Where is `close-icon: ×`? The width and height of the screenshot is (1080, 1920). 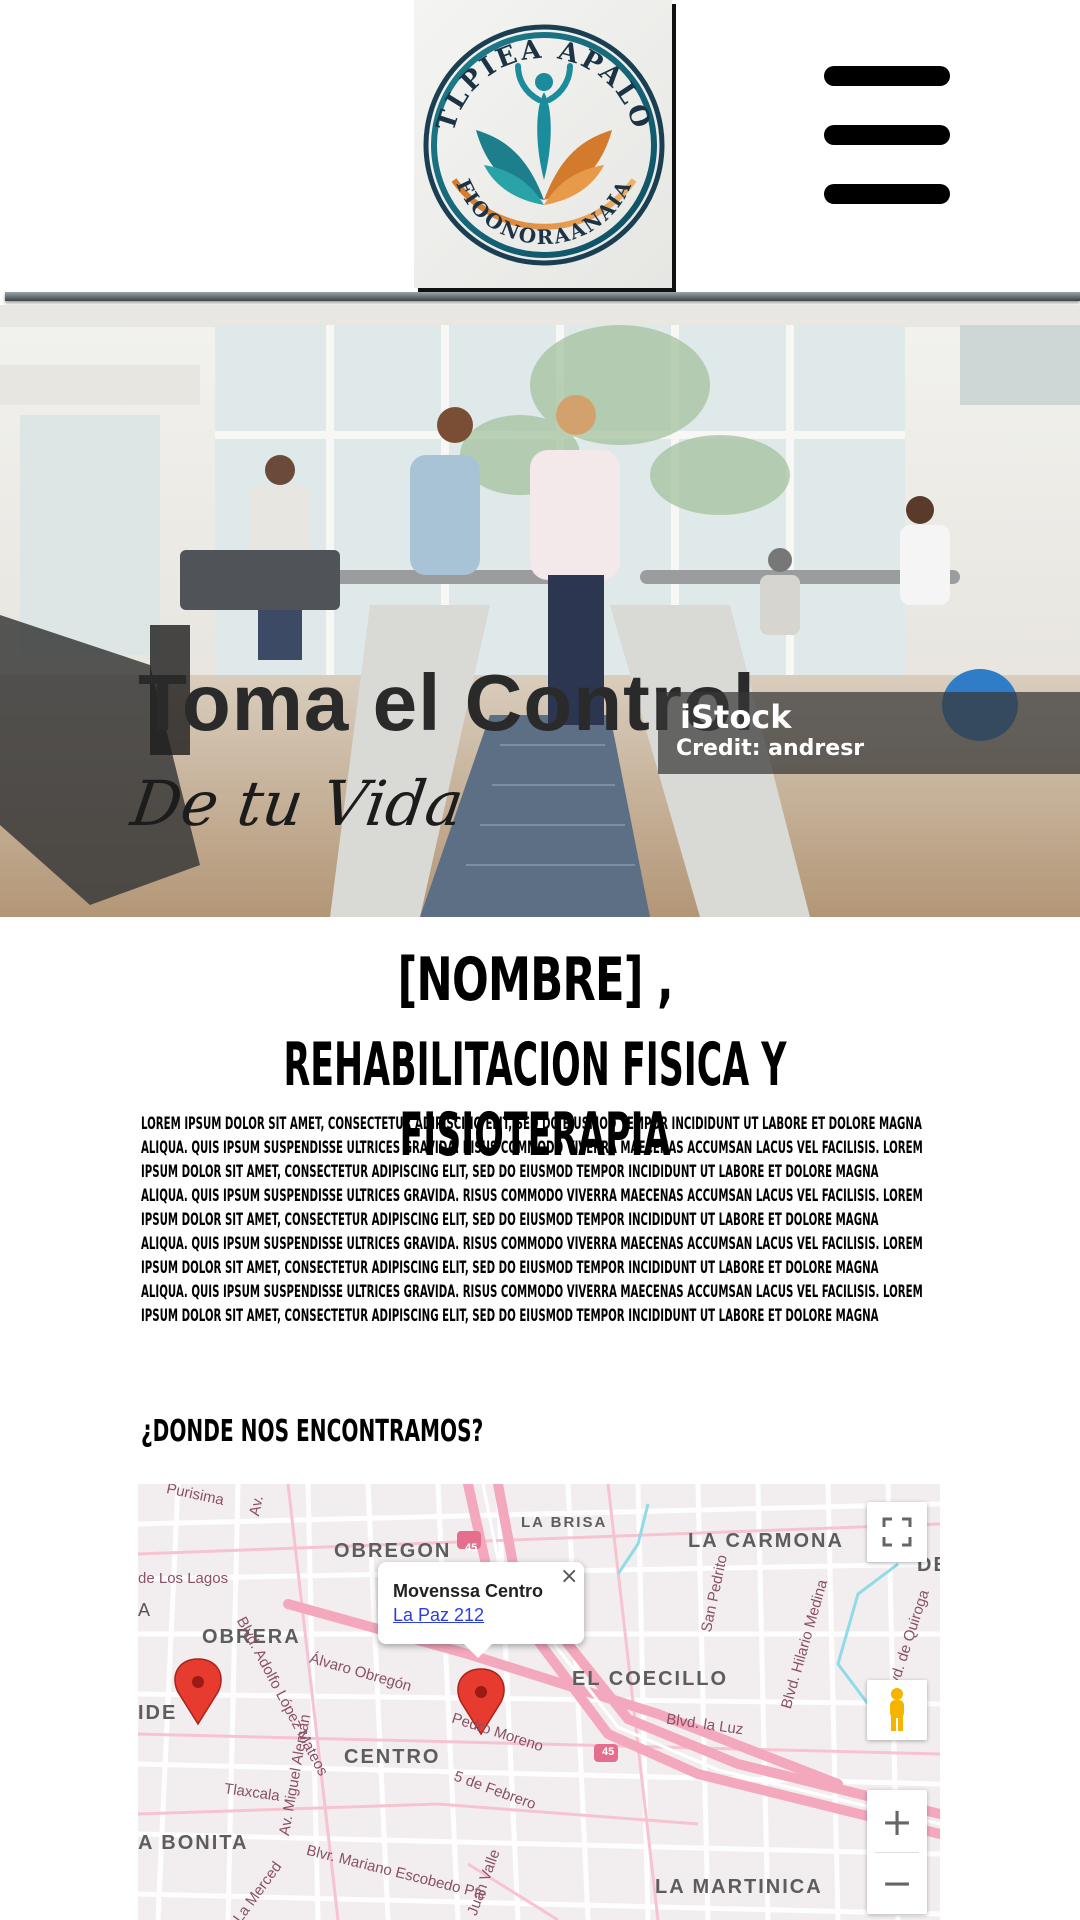
close-icon: × is located at coordinates (569, 1576).